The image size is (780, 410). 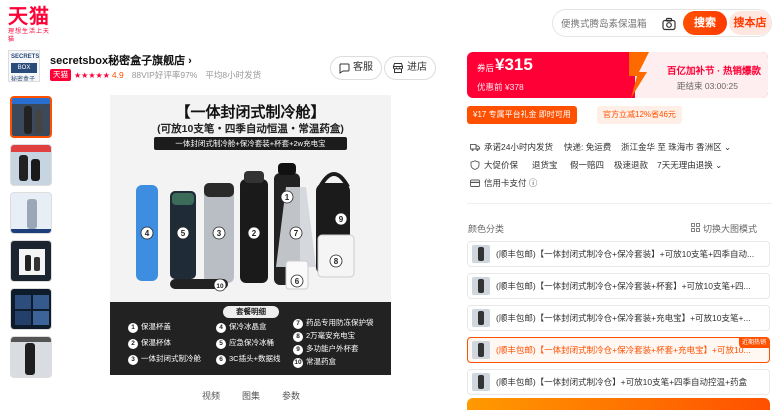 What do you see at coordinates (291, 395) in the screenshot?
I see `tab-params: 参数` at bounding box center [291, 395].